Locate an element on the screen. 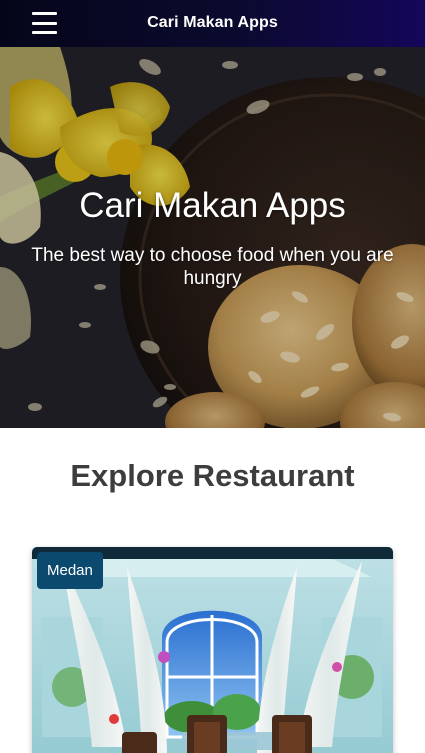 The height and width of the screenshot is (753, 425). city-badge: Medan is located at coordinates (70, 570).